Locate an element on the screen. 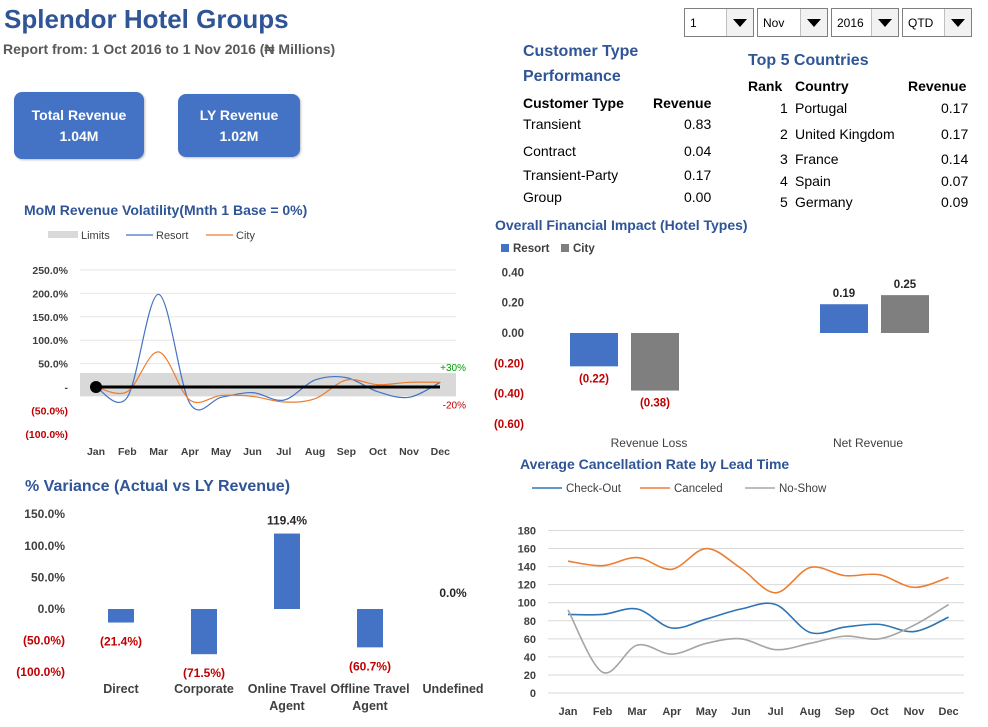 The height and width of the screenshot is (727, 988). rank-col-header: Rank is located at coordinates (765, 86).